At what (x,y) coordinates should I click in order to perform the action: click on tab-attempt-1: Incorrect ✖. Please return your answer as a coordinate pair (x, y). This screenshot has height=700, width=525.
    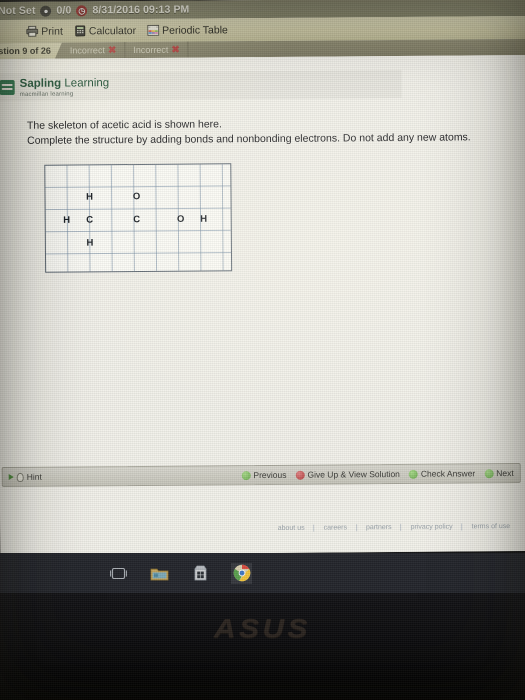
    Looking at the image, I should click on (93, 50).